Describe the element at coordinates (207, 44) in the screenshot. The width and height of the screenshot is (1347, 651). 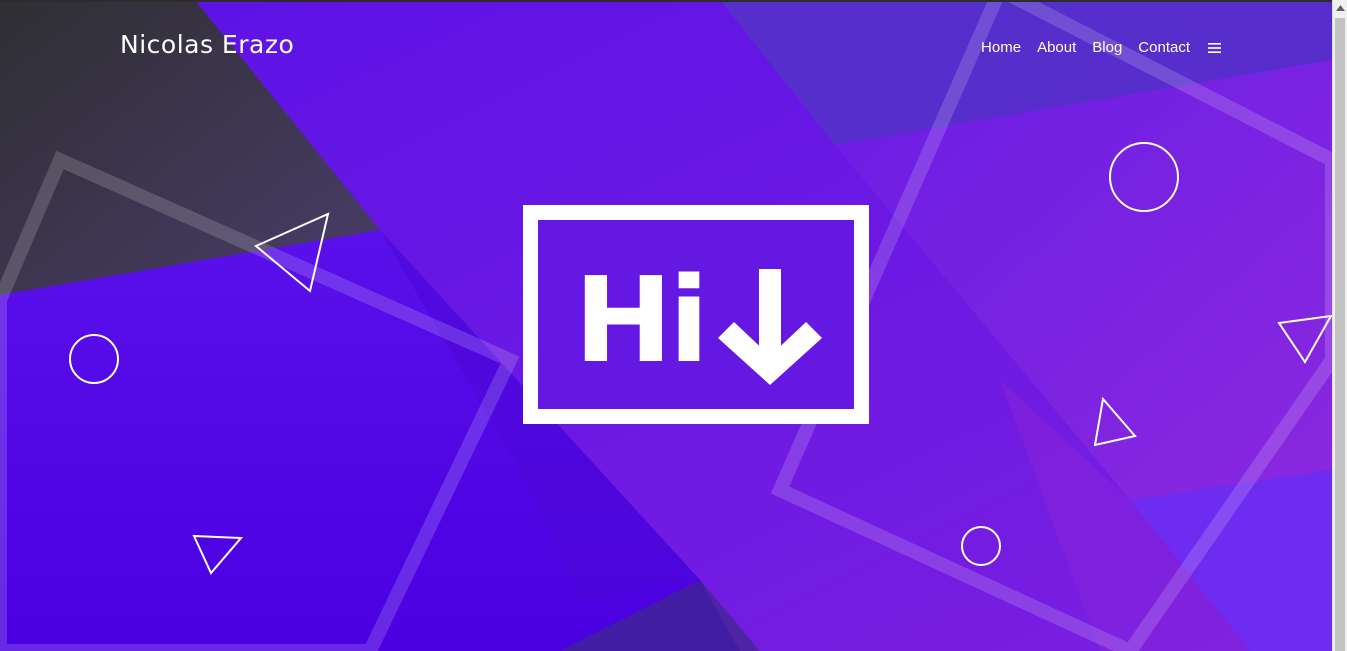
I see `brand-logo-link: Nicolas Erazo` at that location.